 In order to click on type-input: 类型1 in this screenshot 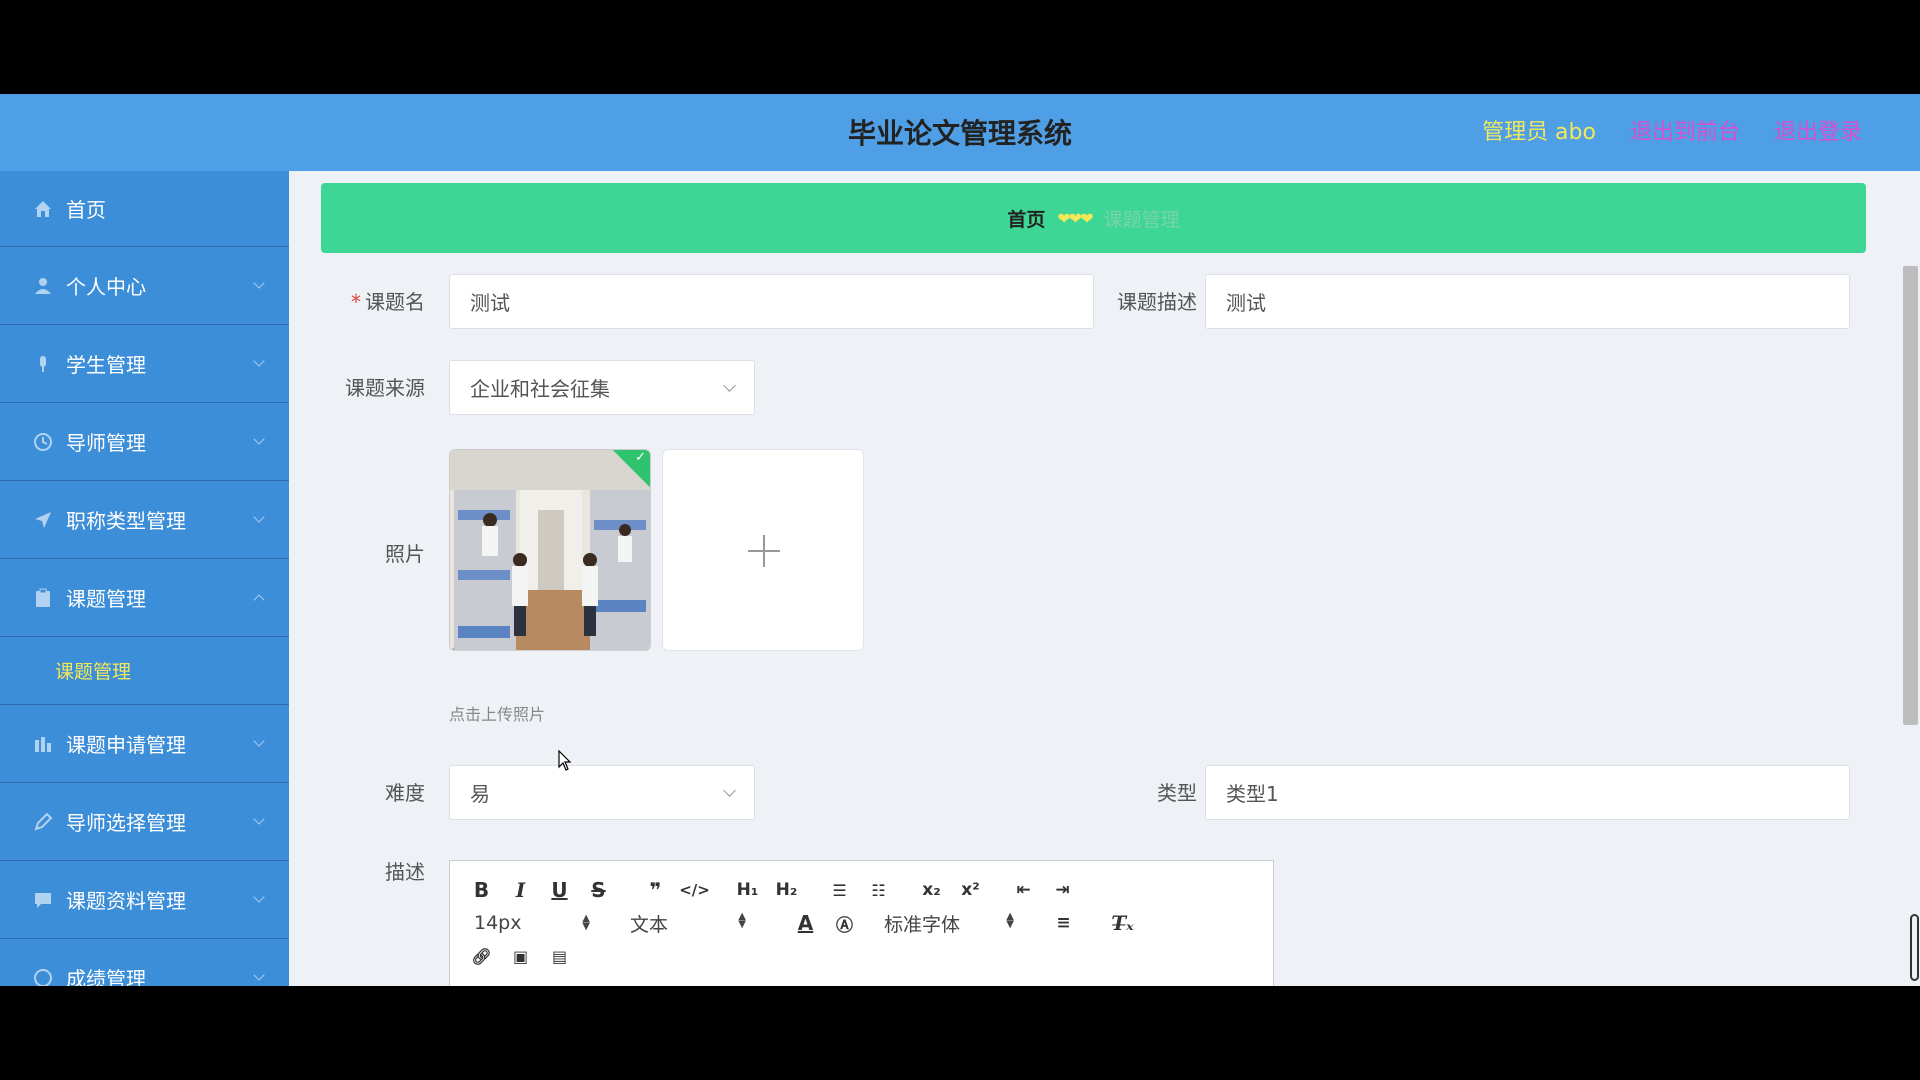, I will do `click(1527, 792)`.